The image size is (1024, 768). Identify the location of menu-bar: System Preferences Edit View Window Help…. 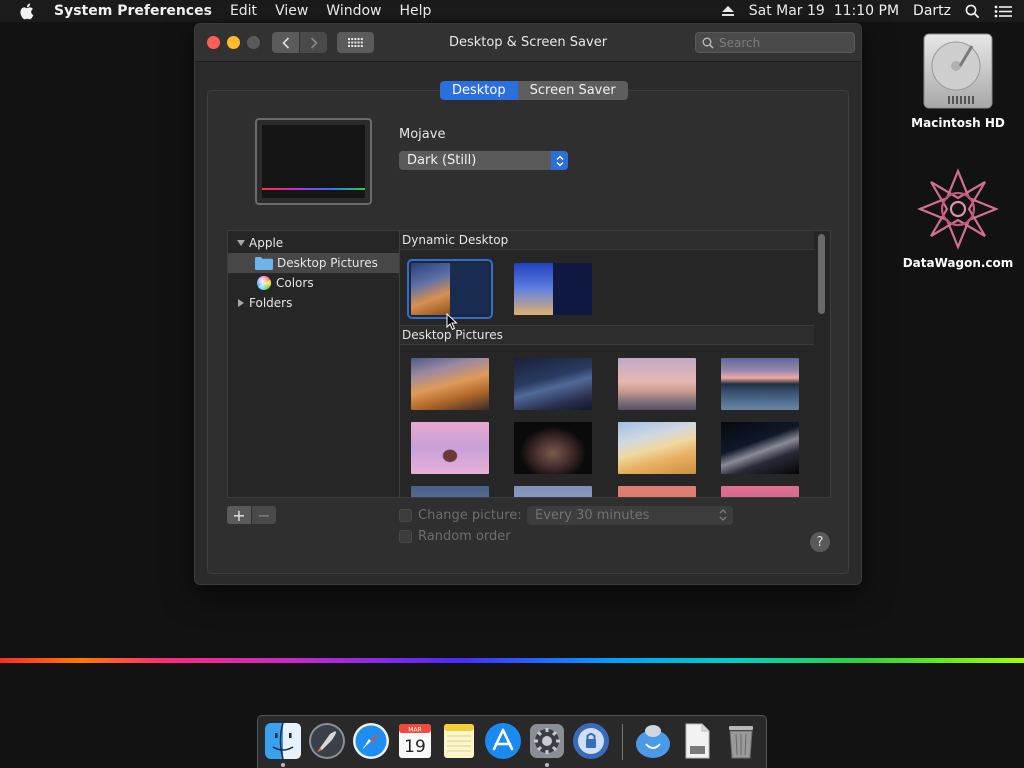
(512, 11).